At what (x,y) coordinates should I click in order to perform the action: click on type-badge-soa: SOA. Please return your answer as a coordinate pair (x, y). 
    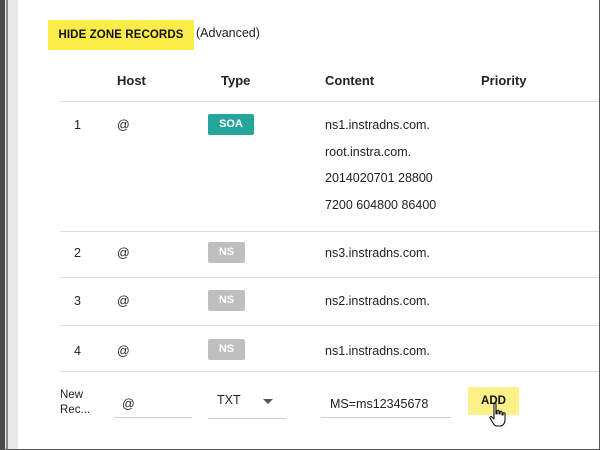
    Looking at the image, I should click on (231, 124).